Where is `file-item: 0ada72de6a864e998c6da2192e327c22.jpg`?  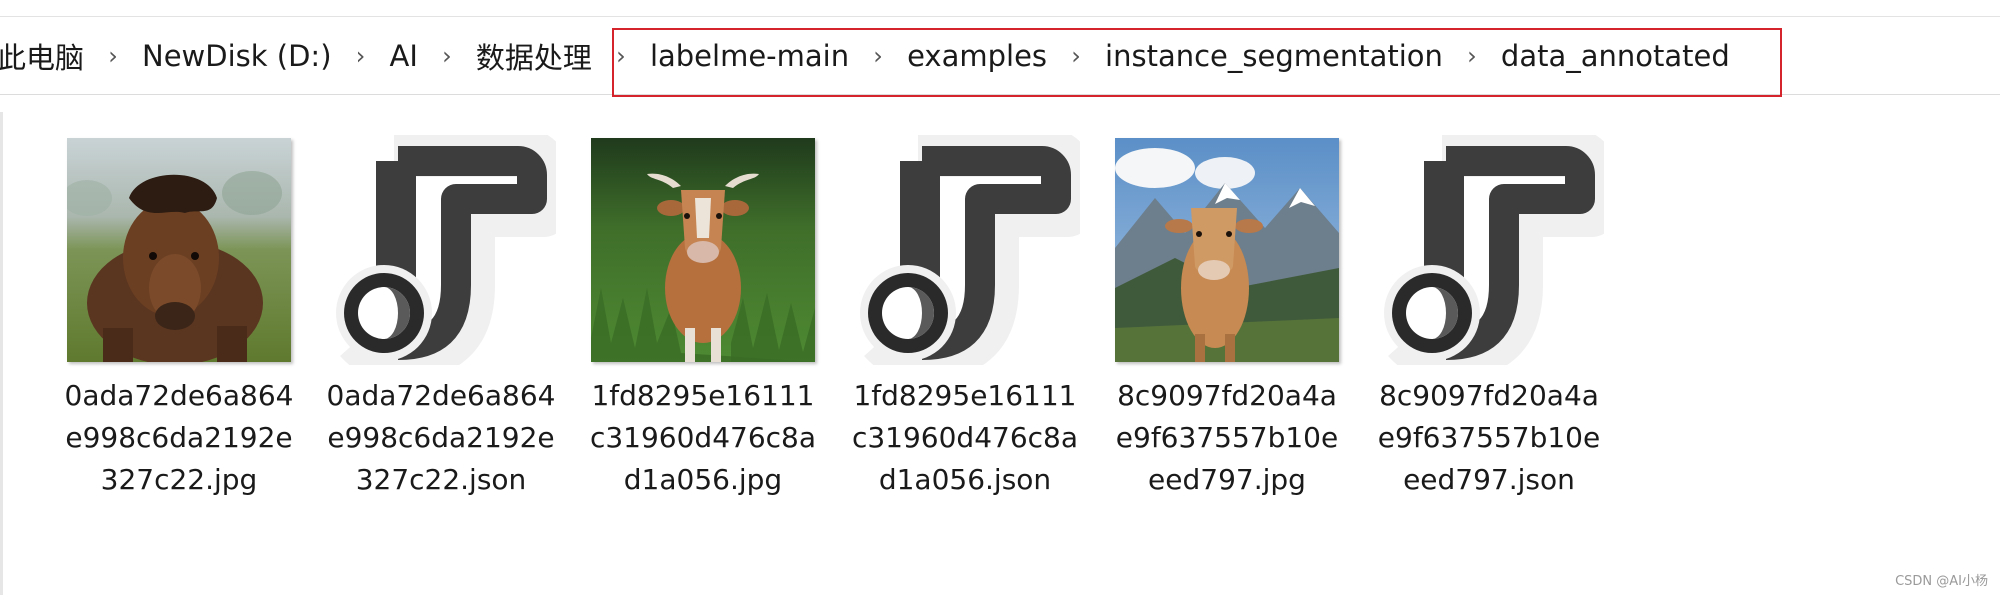
file-item: 0ada72de6a864e998c6da2192e327c22.jpg is located at coordinates (179, 318).